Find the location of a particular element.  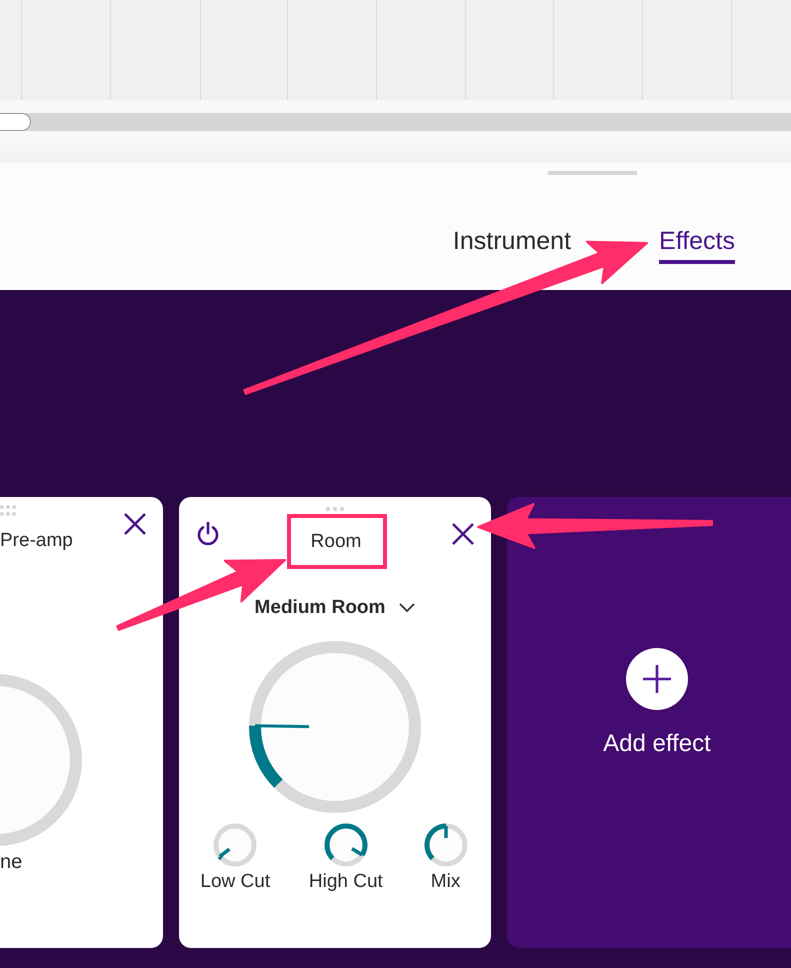

knob-label: Low Cut is located at coordinates (235, 882).